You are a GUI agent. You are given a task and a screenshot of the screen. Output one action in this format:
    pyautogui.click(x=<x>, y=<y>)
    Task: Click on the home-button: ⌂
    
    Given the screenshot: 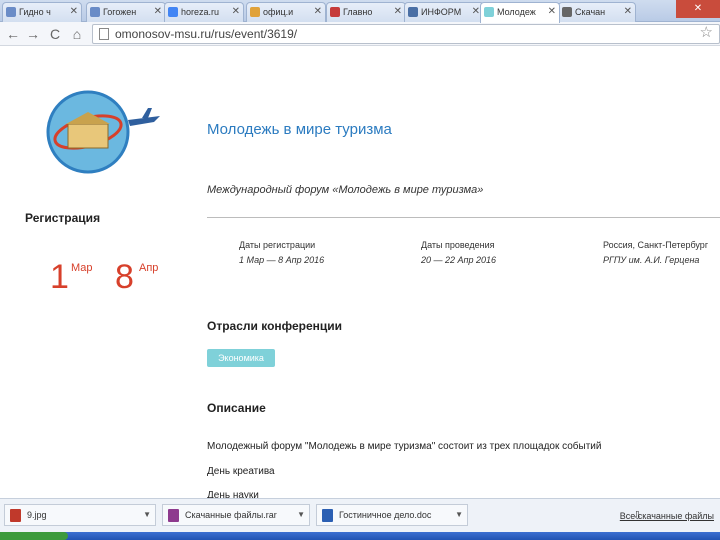 What is the action you would take?
    pyautogui.click(x=77, y=34)
    